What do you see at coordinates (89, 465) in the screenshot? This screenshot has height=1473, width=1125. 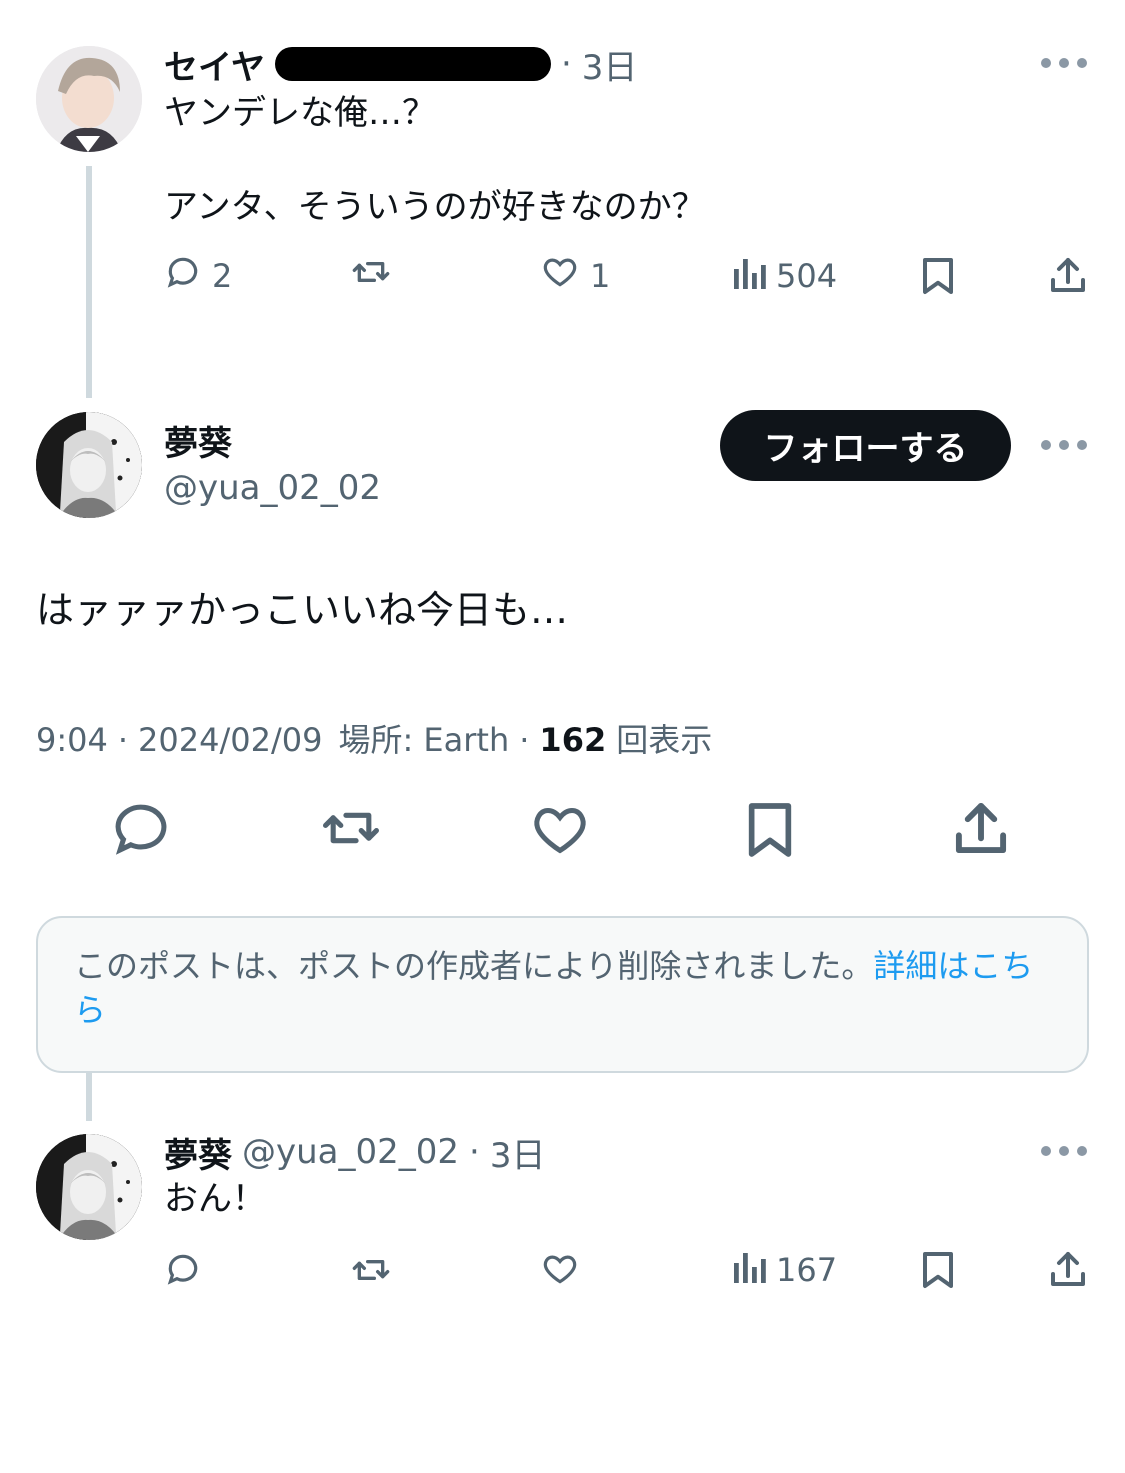 I see `avatar-yua` at bounding box center [89, 465].